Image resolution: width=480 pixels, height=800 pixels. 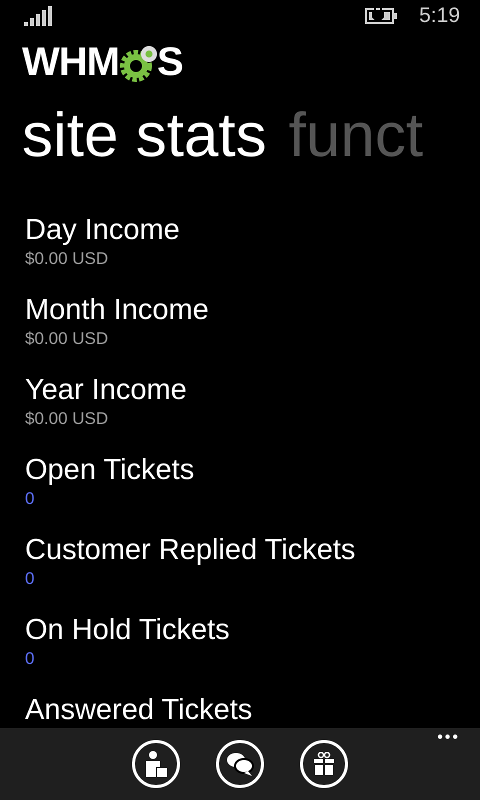 I want to click on signal-icon, so click(x=39, y=16).